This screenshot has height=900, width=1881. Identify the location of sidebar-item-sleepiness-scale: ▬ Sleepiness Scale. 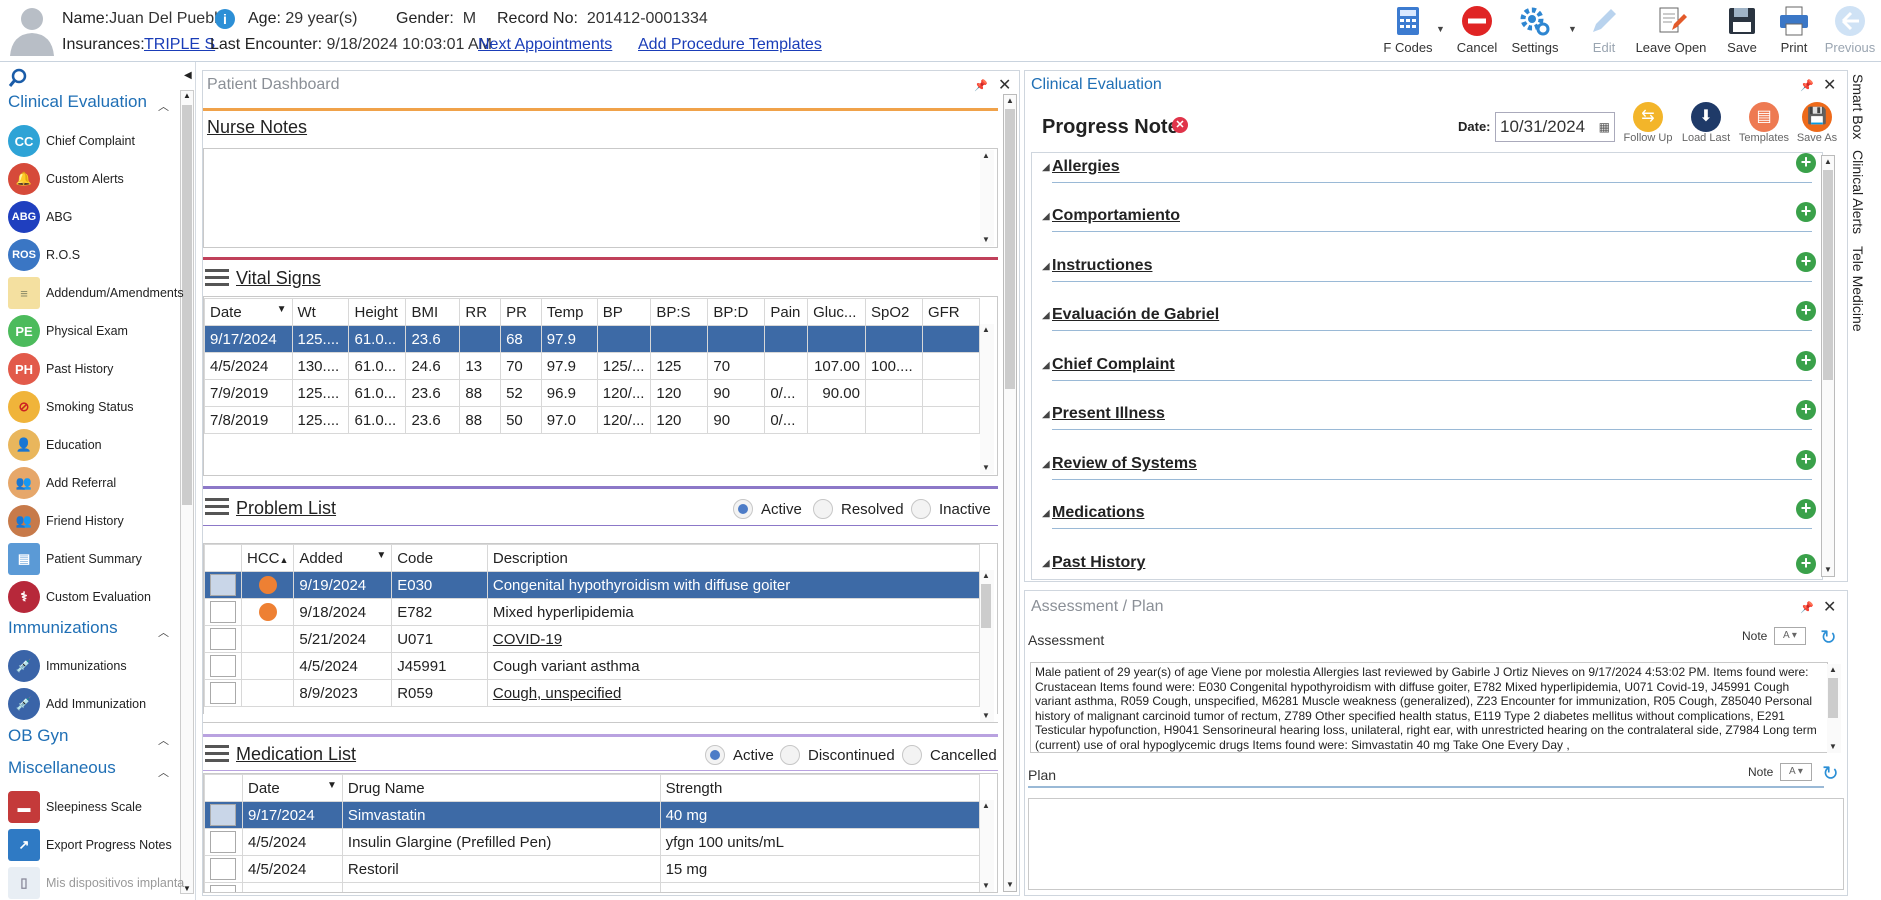
(94, 807).